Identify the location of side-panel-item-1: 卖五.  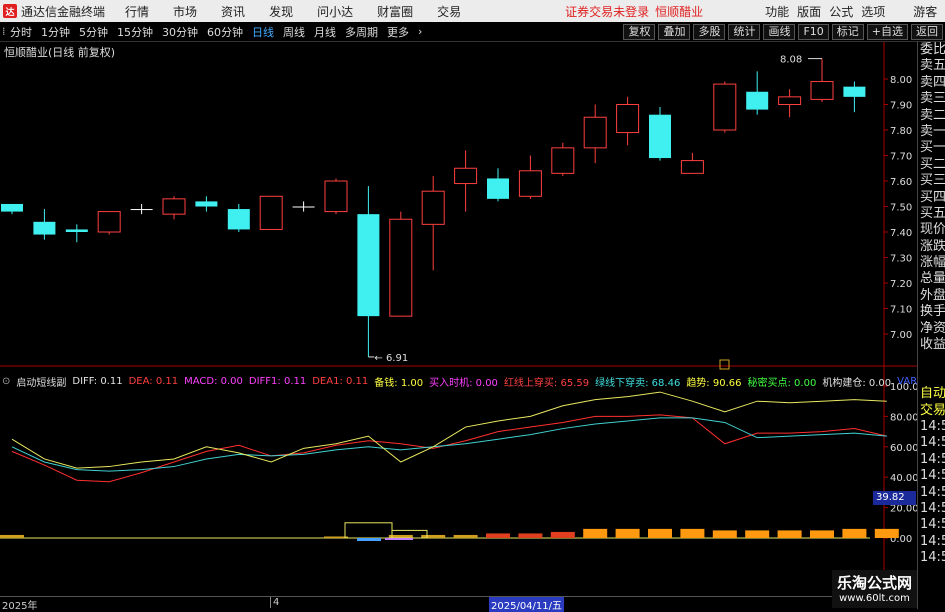
(932, 66).